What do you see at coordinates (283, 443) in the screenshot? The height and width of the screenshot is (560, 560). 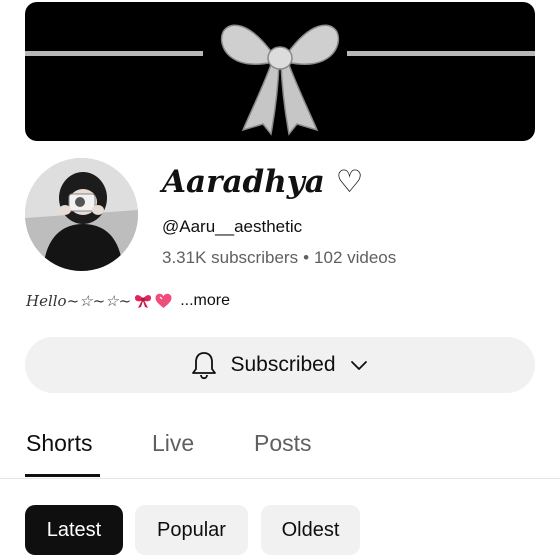 I see `tab-posts: Posts` at bounding box center [283, 443].